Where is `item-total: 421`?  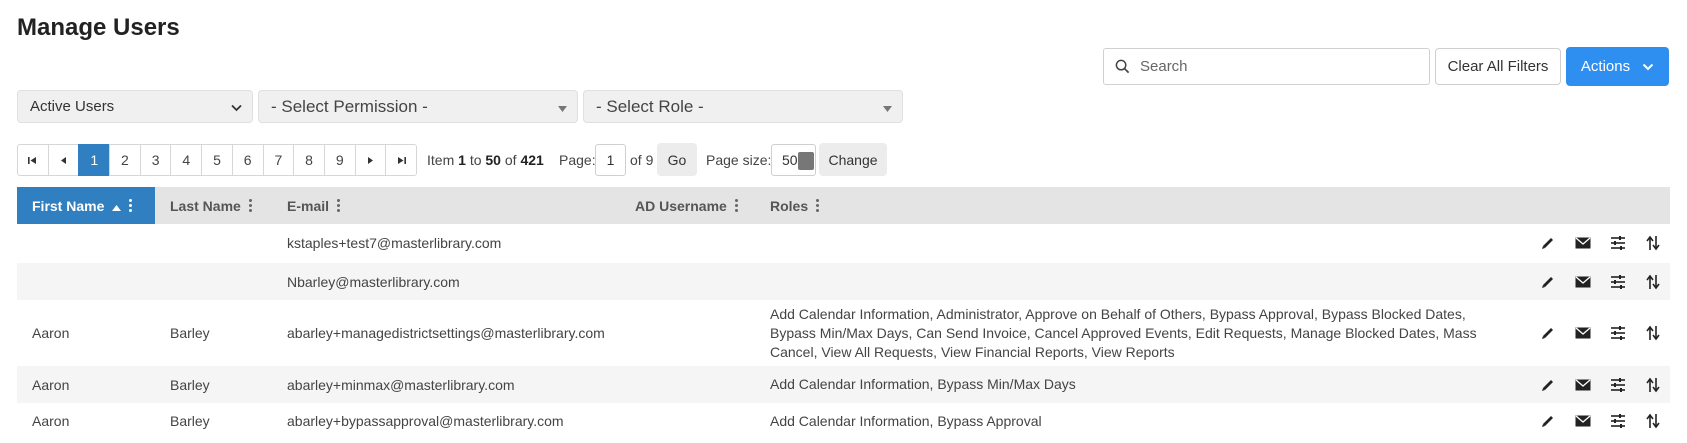
item-total: 421 is located at coordinates (532, 160).